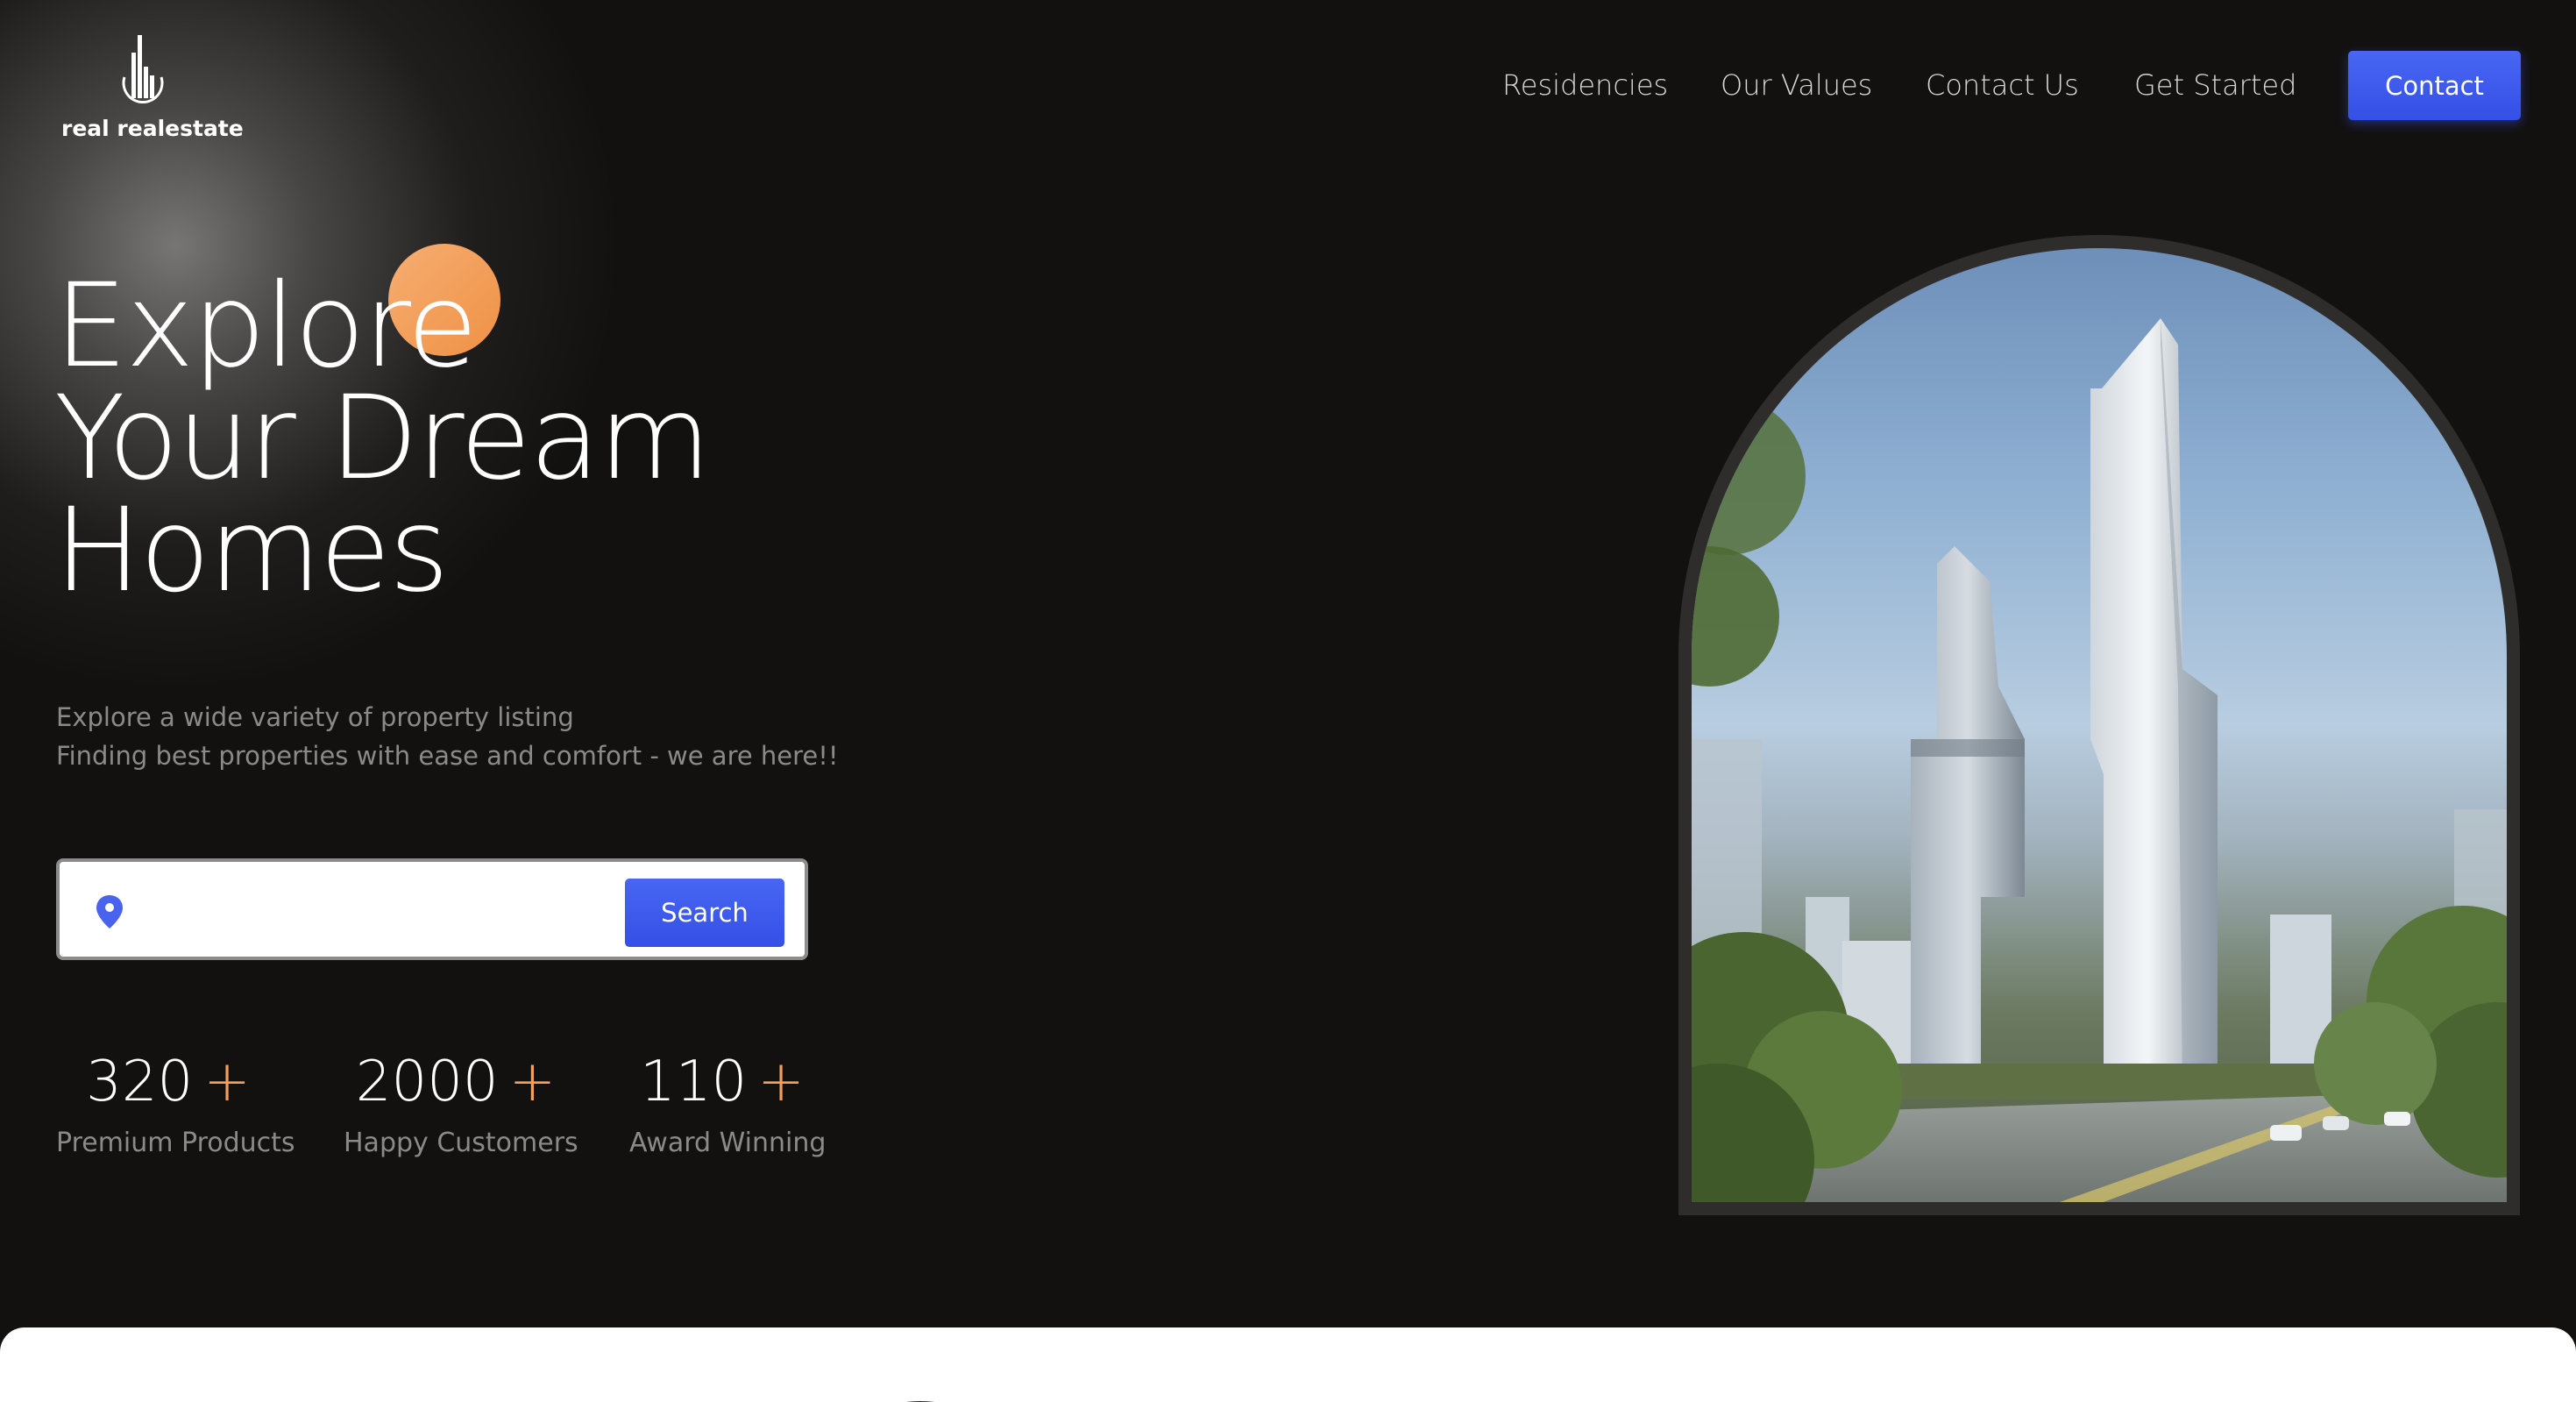 The height and width of the screenshot is (1402, 2576). Describe the element at coordinates (140, 1082) in the screenshot. I see `stat-value: 320` at that location.